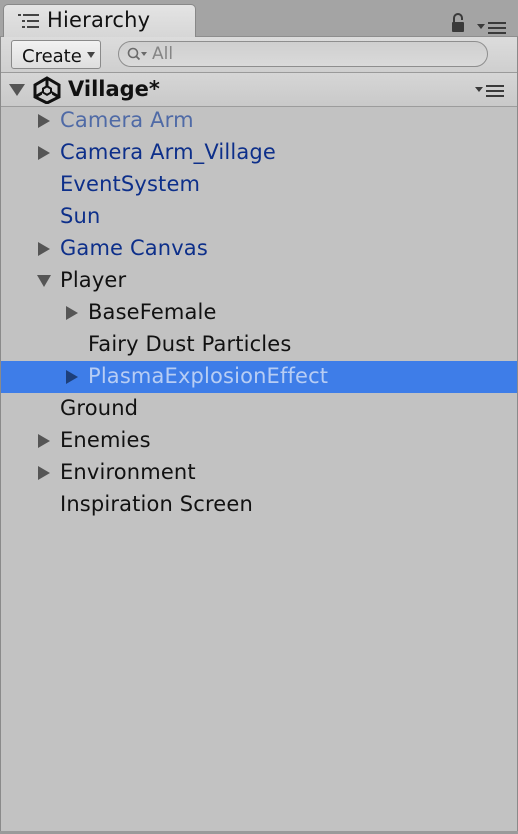  What do you see at coordinates (152, 312) in the screenshot?
I see `tree-item-label: BaseFemale` at bounding box center [152, 312].